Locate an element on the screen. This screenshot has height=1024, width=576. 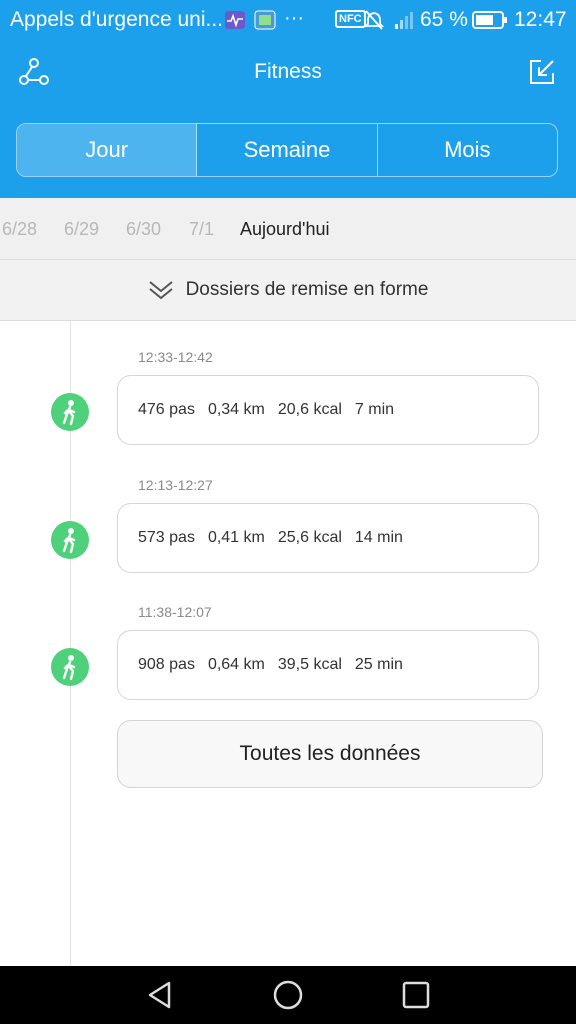
recents-square-icon is located at coordinates (416, 995).